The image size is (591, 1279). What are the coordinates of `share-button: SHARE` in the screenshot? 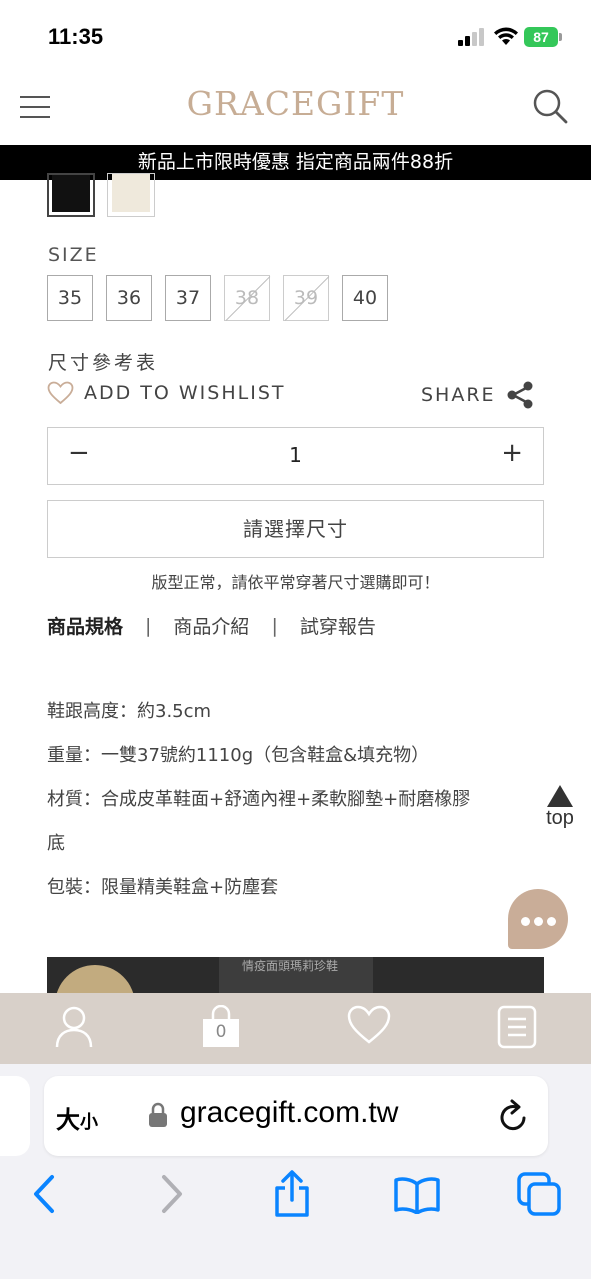 It's located at (477, 395).